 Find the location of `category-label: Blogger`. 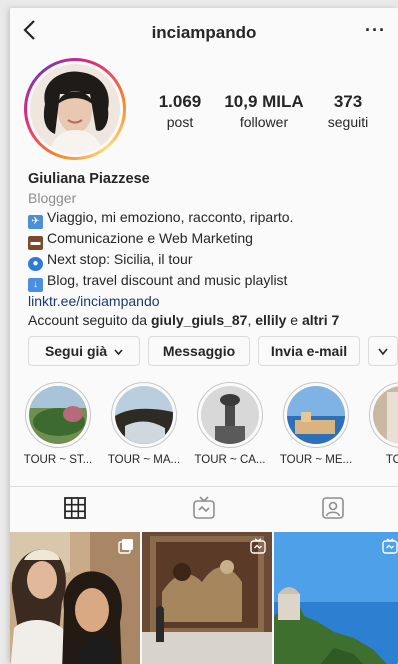

category-label: Blogger is located at coordinates (52, 198).